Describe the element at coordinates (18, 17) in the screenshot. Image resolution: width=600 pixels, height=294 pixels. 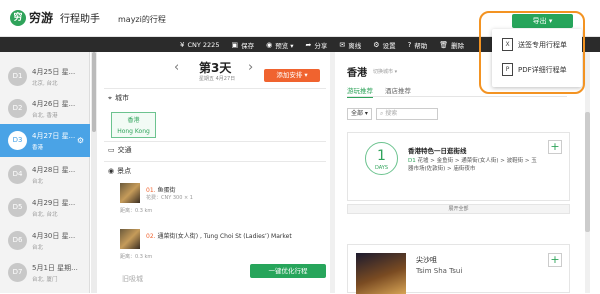
I see `logo-icon: 穷` at that location.